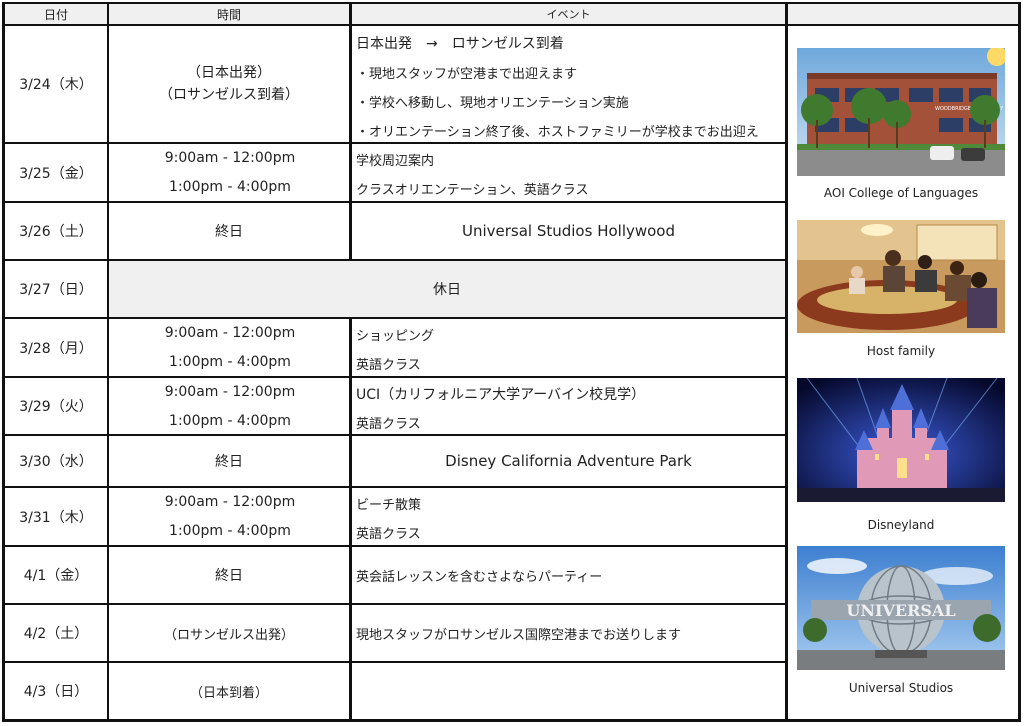  Describe the element at coordinates (56, 576) in the screenshot. I see `date-cell: 4/1（金）` at that location.